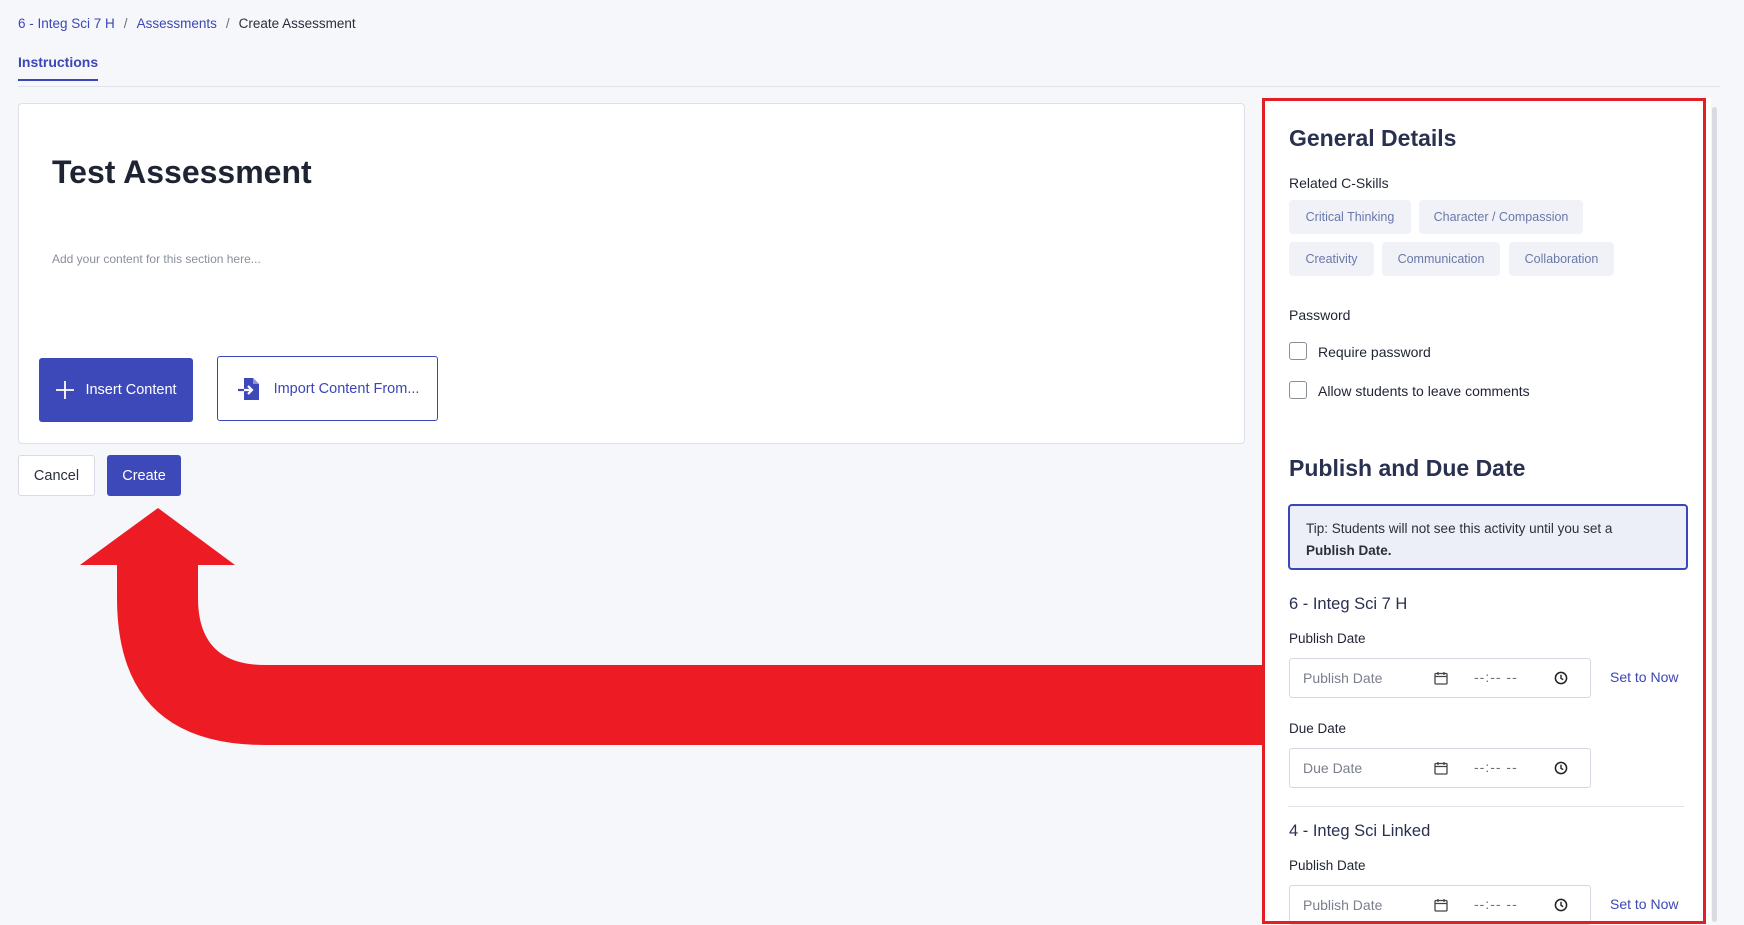  What do you see at coordinates (1298, 351) in the screenshot?
I see `require-password-checkbox` at bounding box center [1298, 351].